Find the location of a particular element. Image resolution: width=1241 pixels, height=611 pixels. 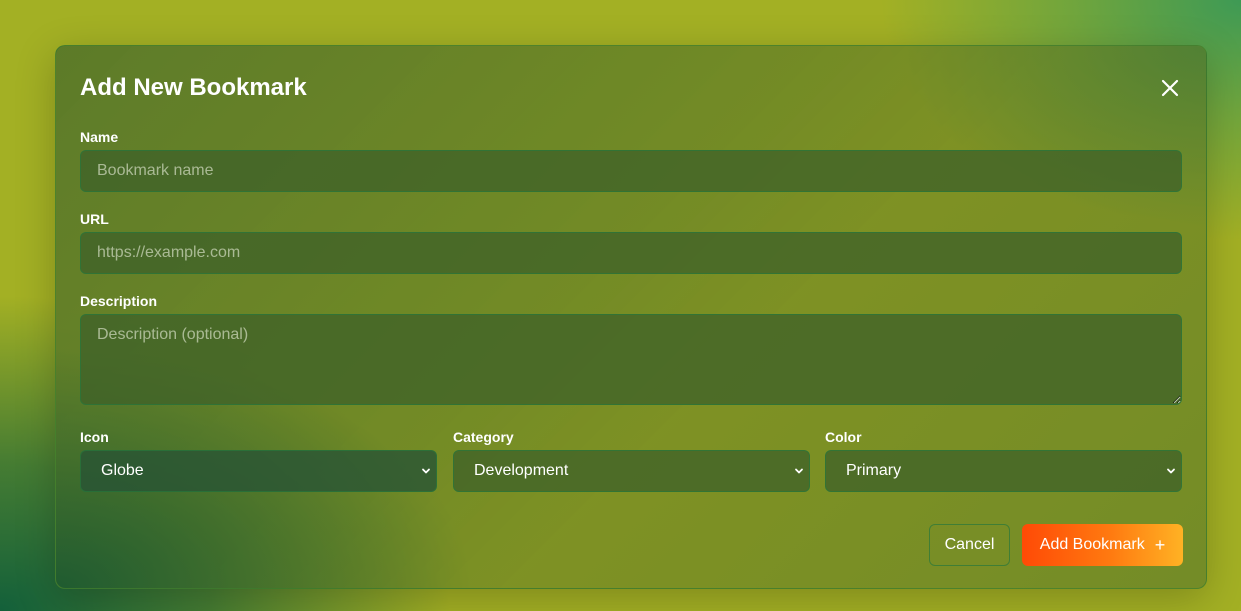

add-bookmark-label: Add Bookmark is located at coordinates (1092, 544).